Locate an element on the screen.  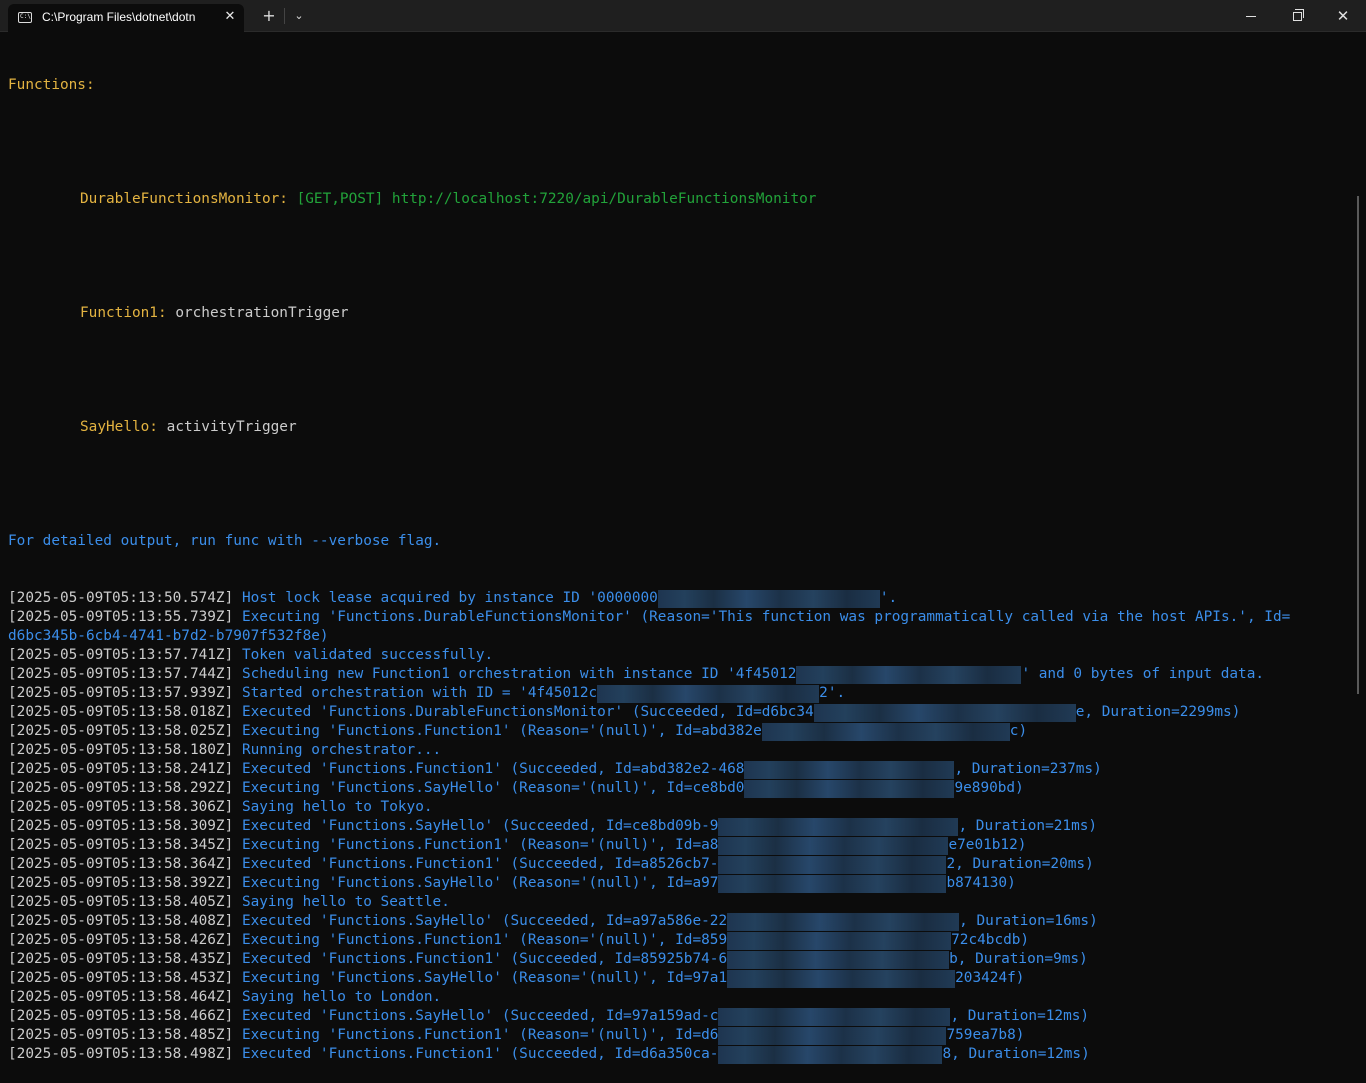
function-entry: SayHello: activityTrigger is located at coordinates (678, 427).